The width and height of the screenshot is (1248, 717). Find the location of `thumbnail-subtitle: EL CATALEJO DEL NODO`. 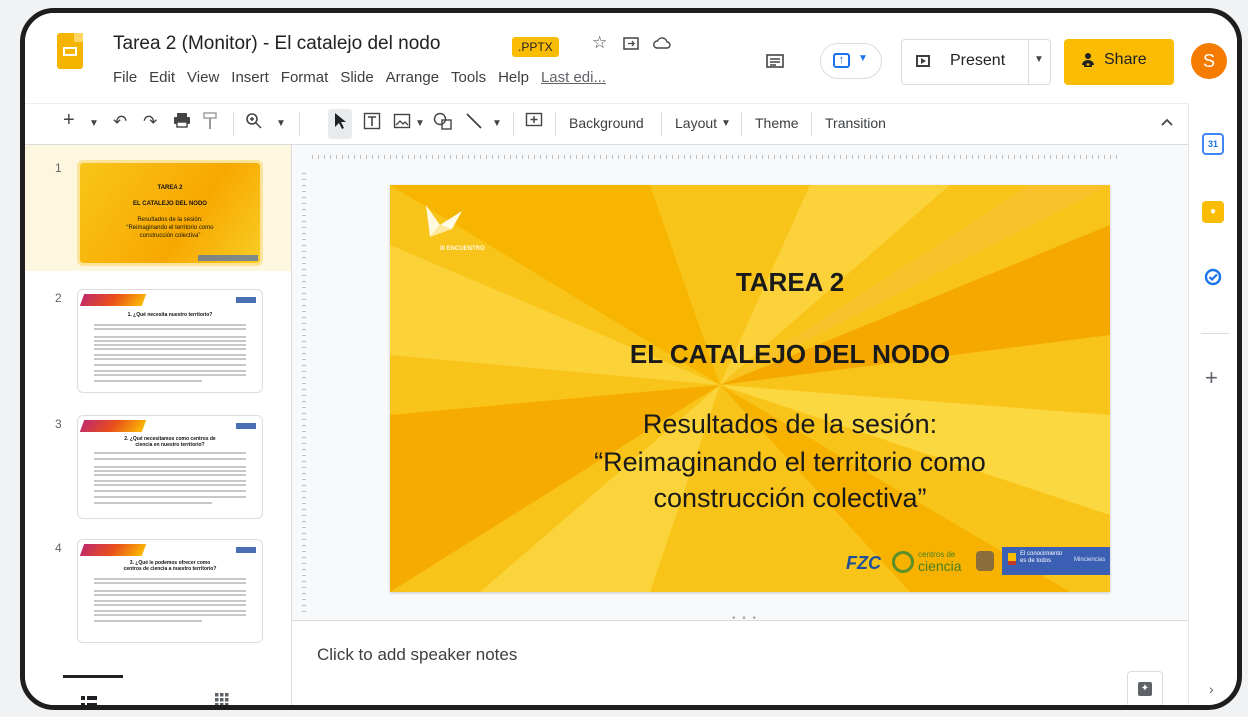

thumbnail-subtitle: EL CATALEJO DEL NODO is located at coordinates (170, 204).